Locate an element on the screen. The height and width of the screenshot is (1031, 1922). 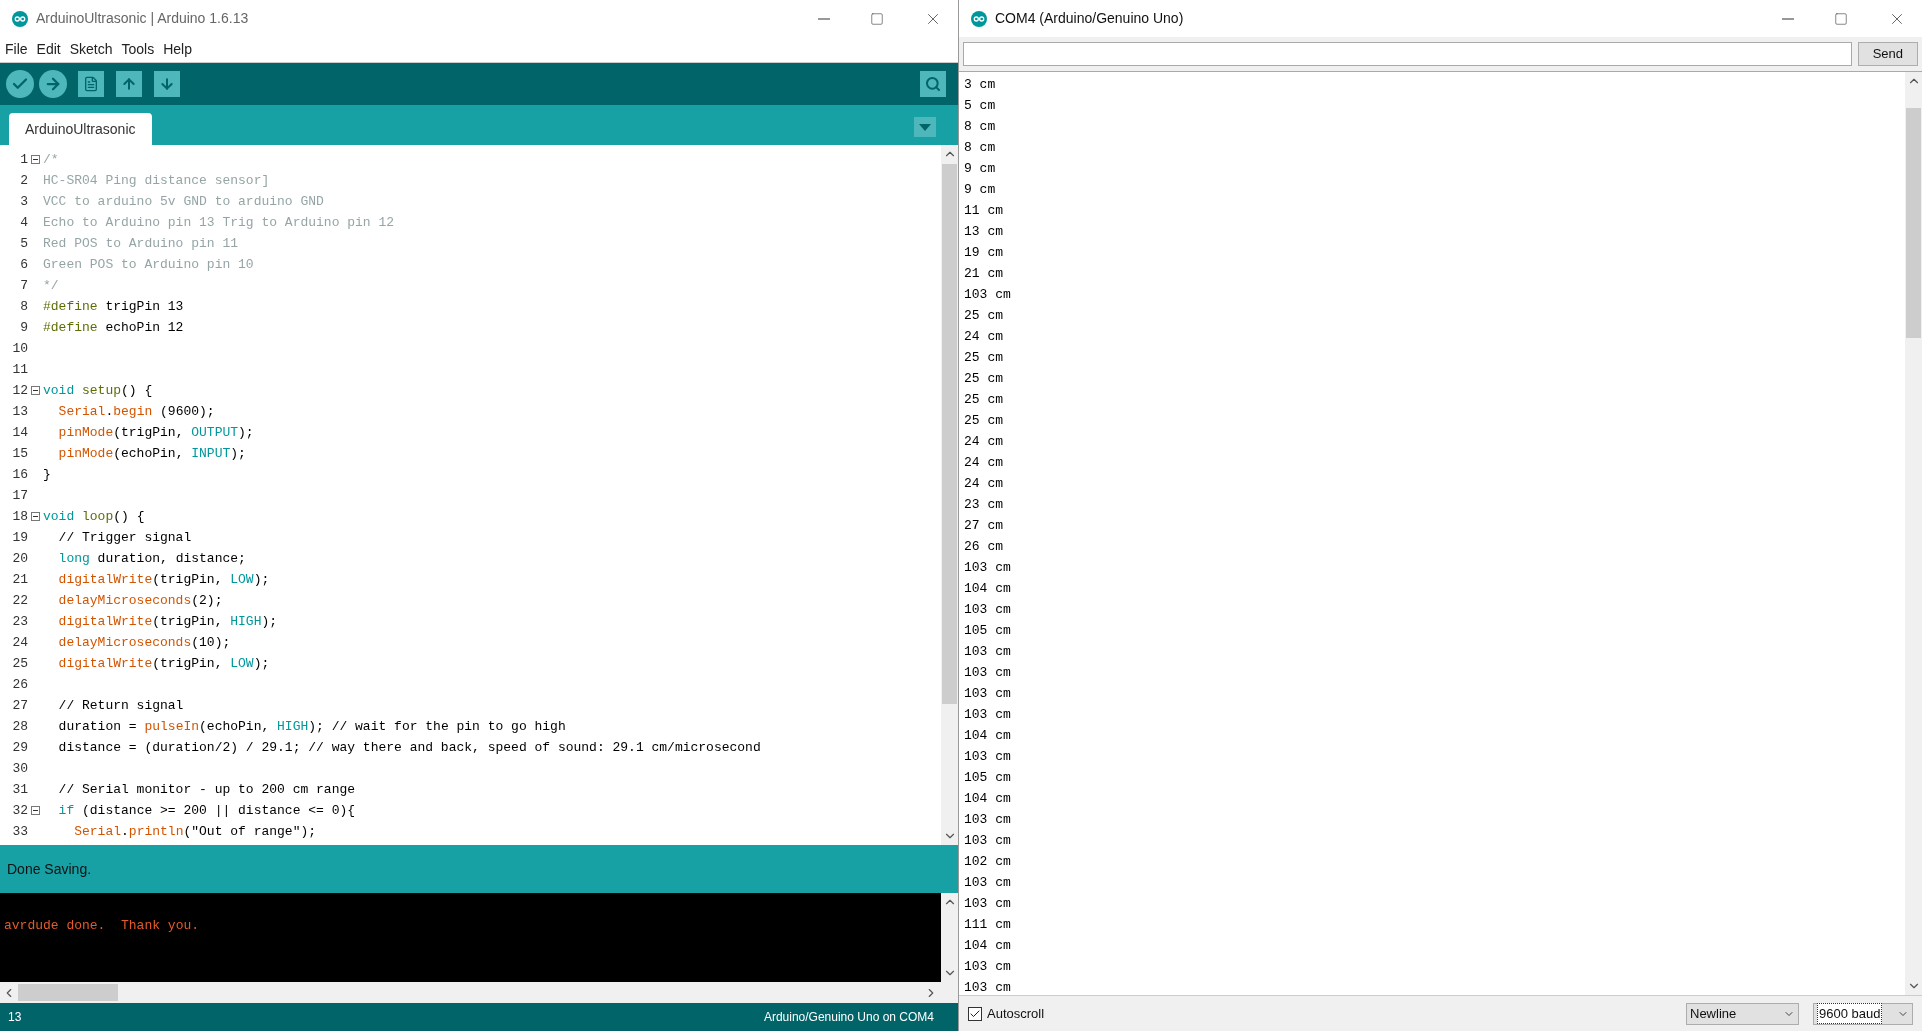
baud-rate-dropdown: 9600 baud is located at coordinates (1863, 1013).